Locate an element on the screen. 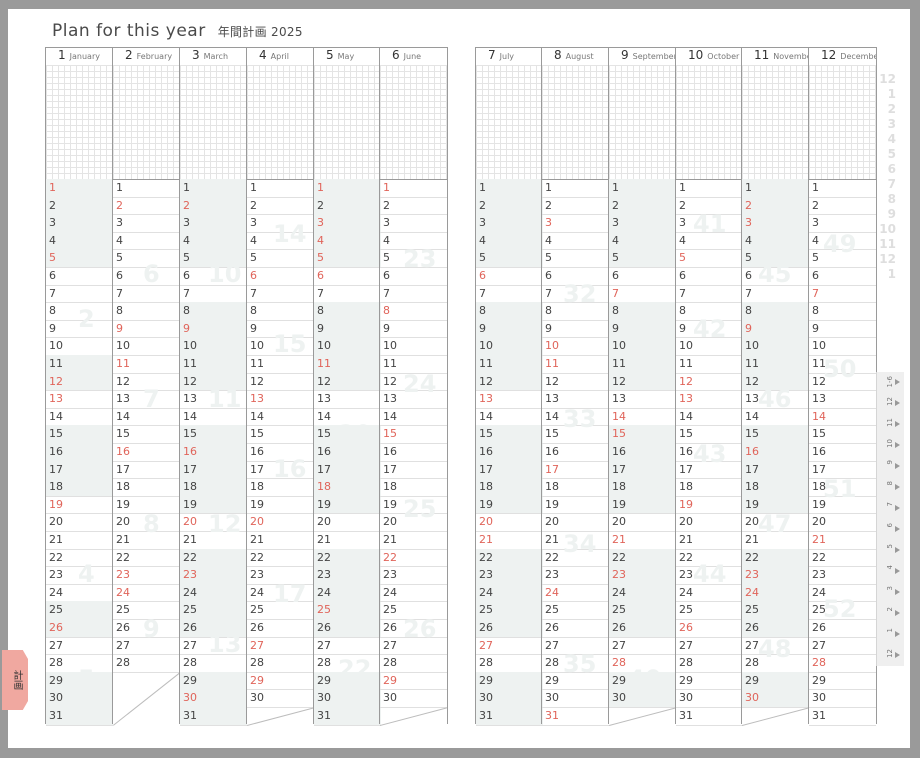  month-tab: 2 is located at coordinates (890, 613).